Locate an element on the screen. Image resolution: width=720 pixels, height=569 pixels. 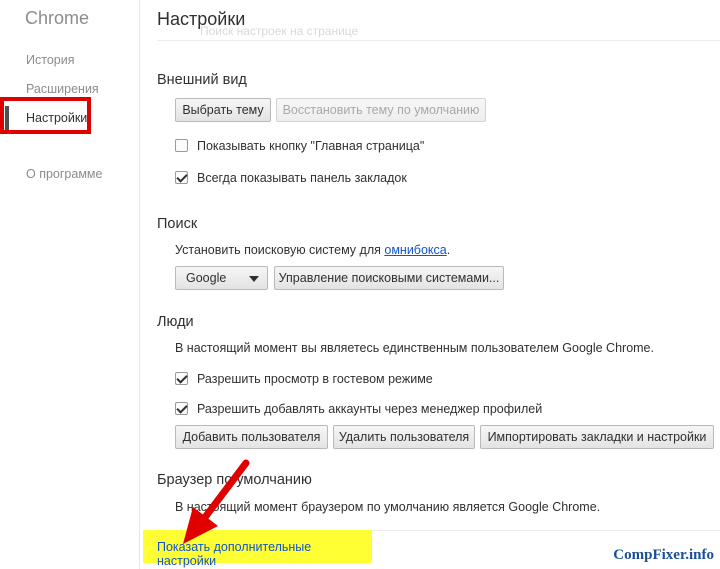
annotation-arrow-icon is located at coordinates (216, 501).